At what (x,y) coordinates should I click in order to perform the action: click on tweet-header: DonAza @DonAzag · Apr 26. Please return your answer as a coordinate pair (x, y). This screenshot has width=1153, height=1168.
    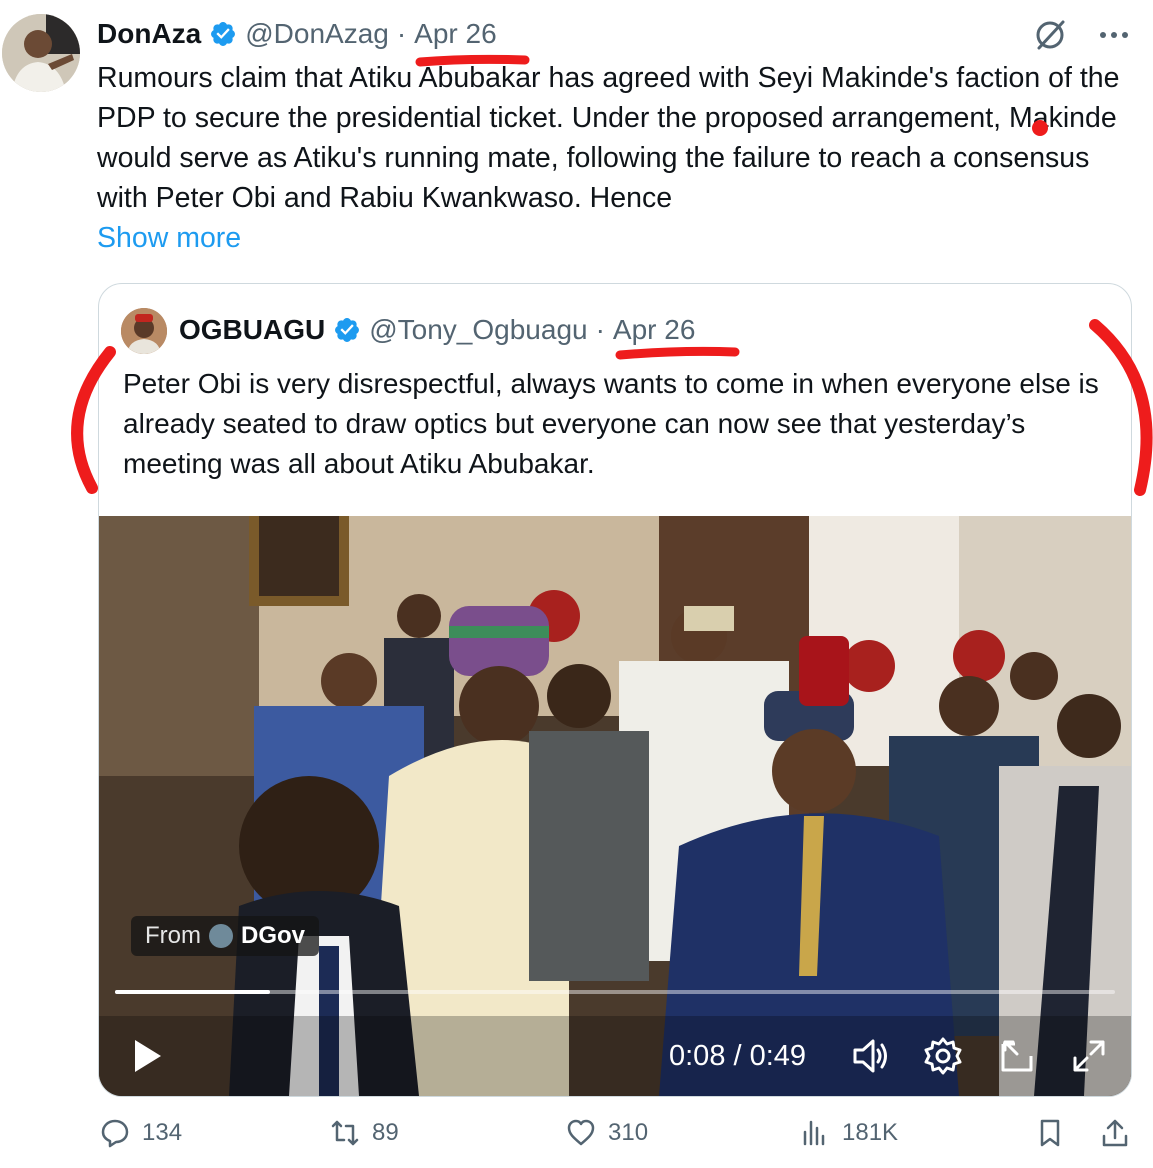
    Looking at the image, I should click on (297, 34).